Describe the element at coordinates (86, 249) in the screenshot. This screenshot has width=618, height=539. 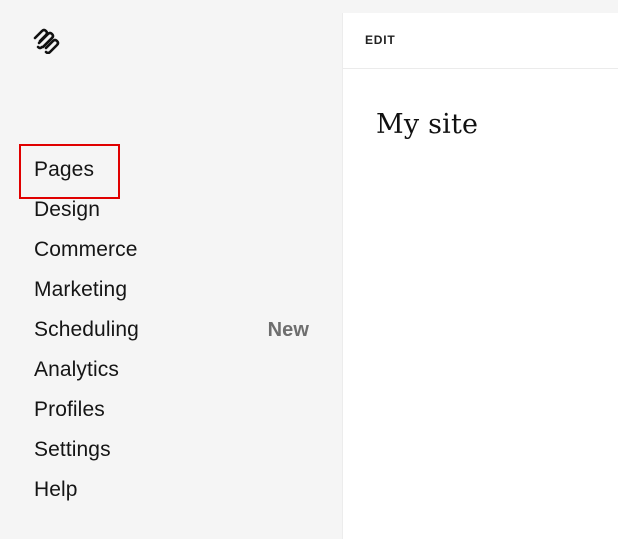
I see `sidebar-item-label: Commerce` at that location.